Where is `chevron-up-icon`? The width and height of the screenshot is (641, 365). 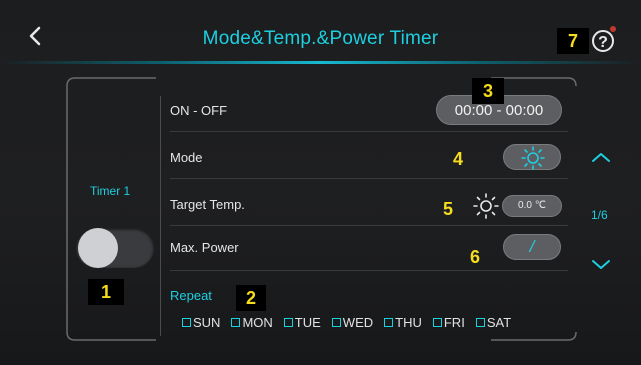
chevron-up-icon is located at coordinates (601, 157).